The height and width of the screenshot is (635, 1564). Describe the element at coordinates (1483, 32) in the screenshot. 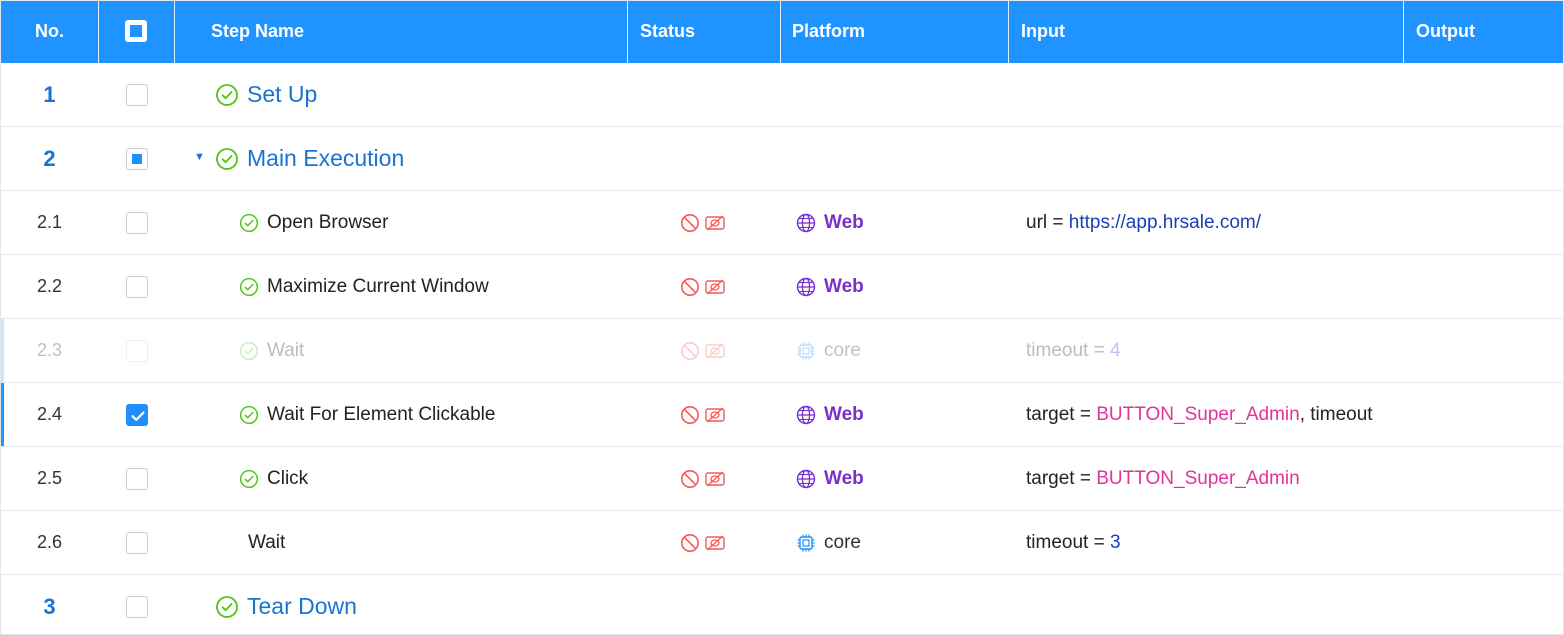

I see `column-header-output: Output` at that location.